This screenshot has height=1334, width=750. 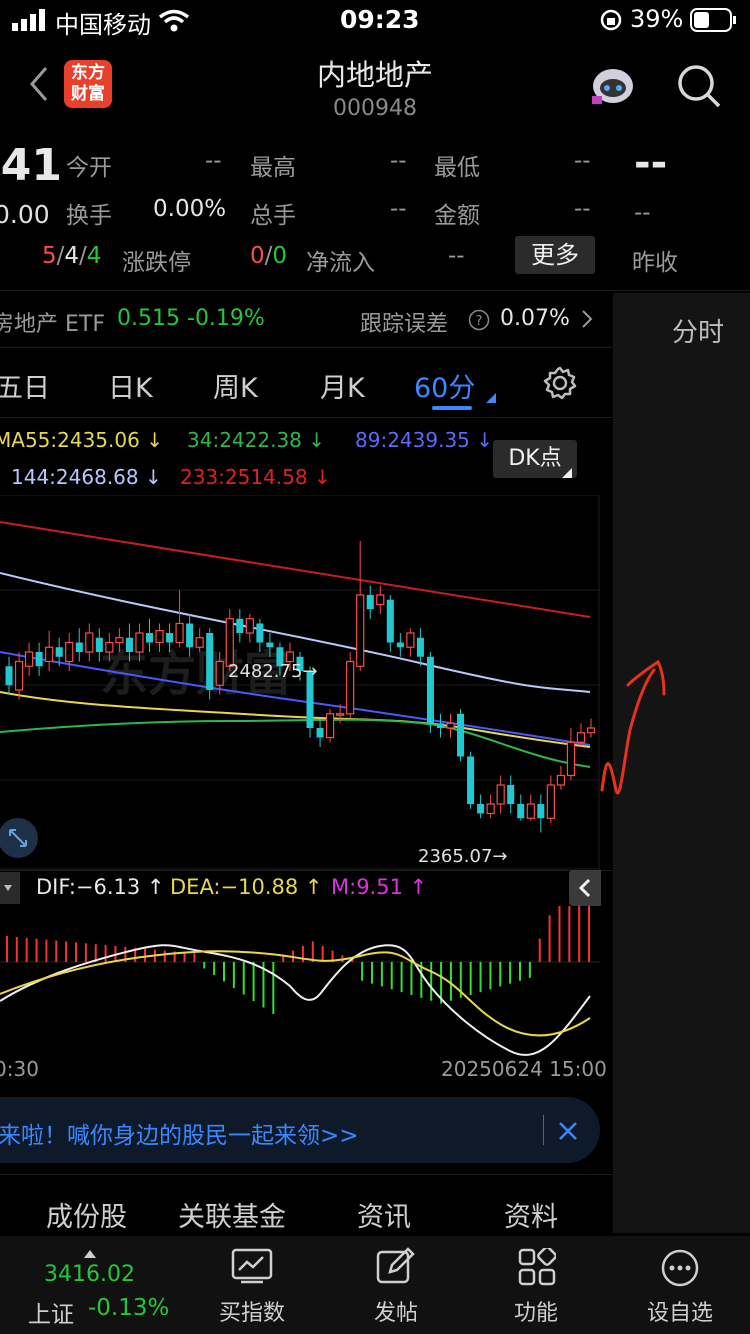 I want to click on help-icon: ?, so click(x=479, y=322).